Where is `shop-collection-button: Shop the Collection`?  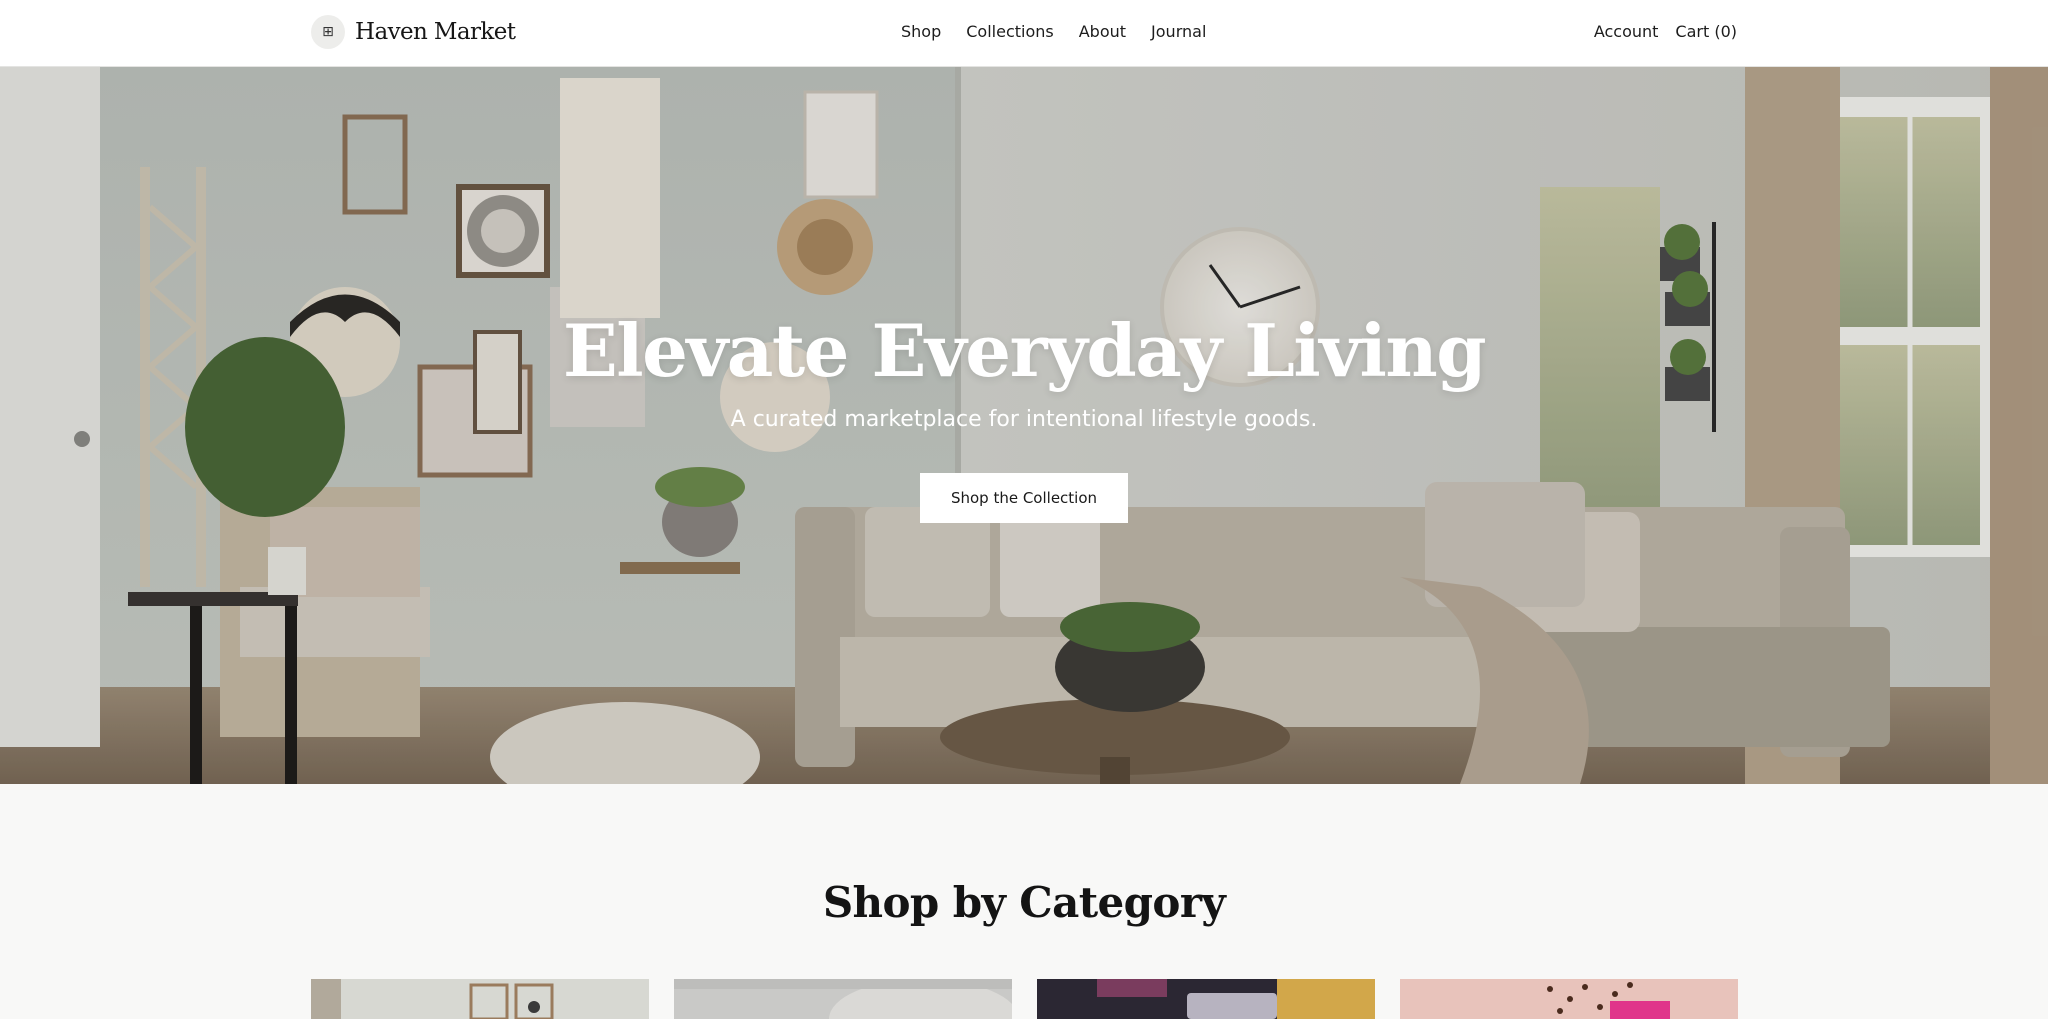
shop-collection-button: Shop the Collection is located at coordinates (1024, 498).